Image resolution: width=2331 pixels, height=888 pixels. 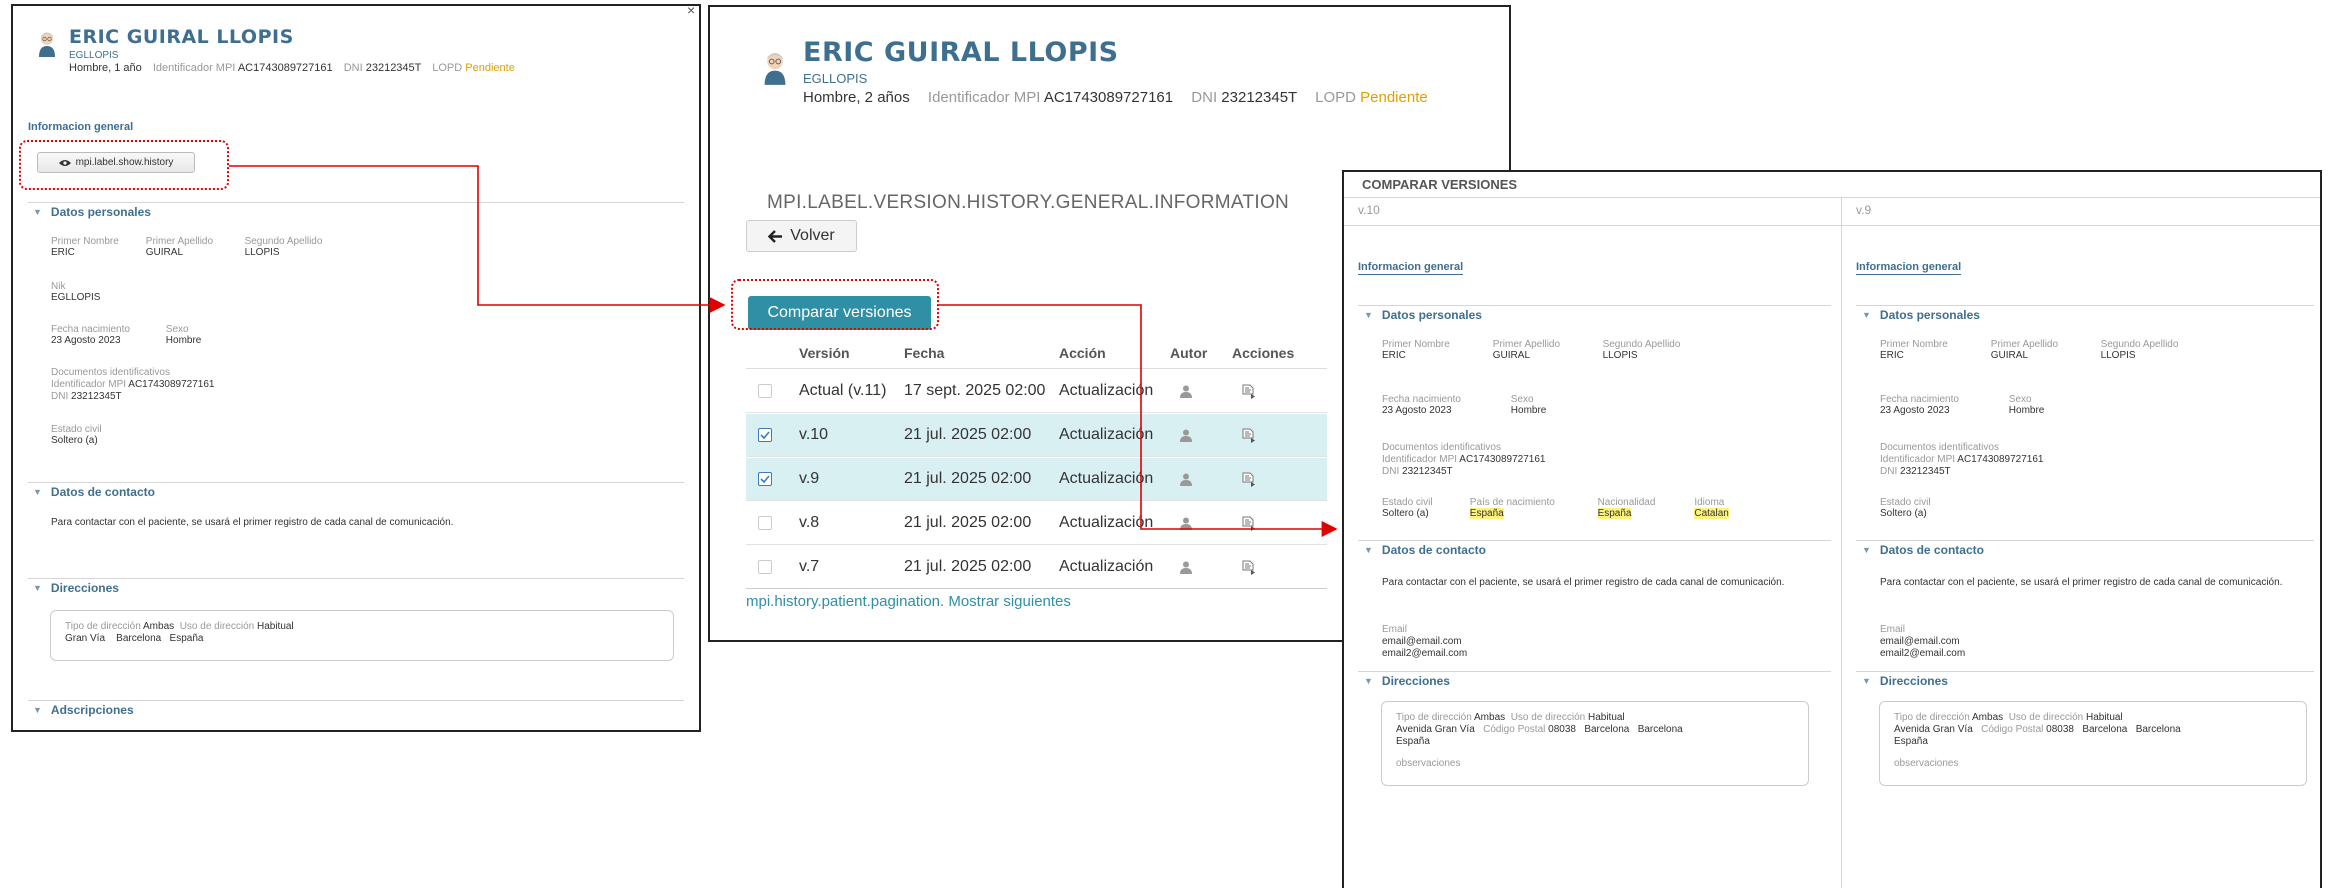 I want to click on changed-language: Catalan, so click(x=1711, y=513).